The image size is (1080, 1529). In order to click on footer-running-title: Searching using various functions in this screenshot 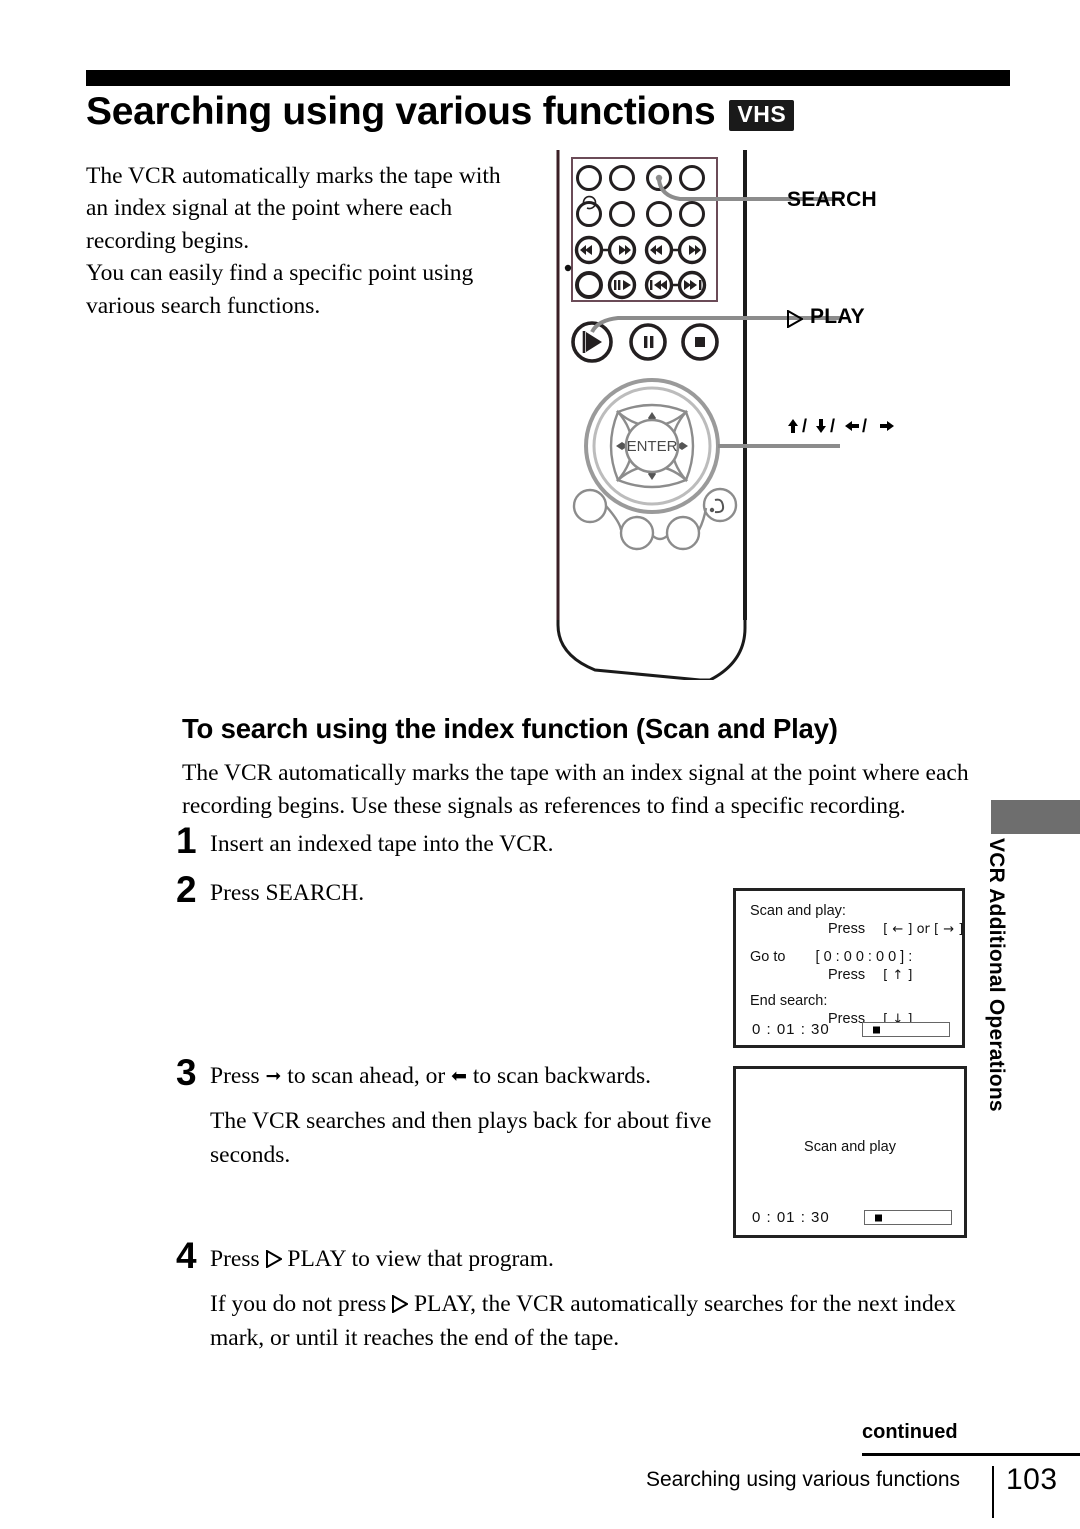, I will do `click(802, 1479)`.